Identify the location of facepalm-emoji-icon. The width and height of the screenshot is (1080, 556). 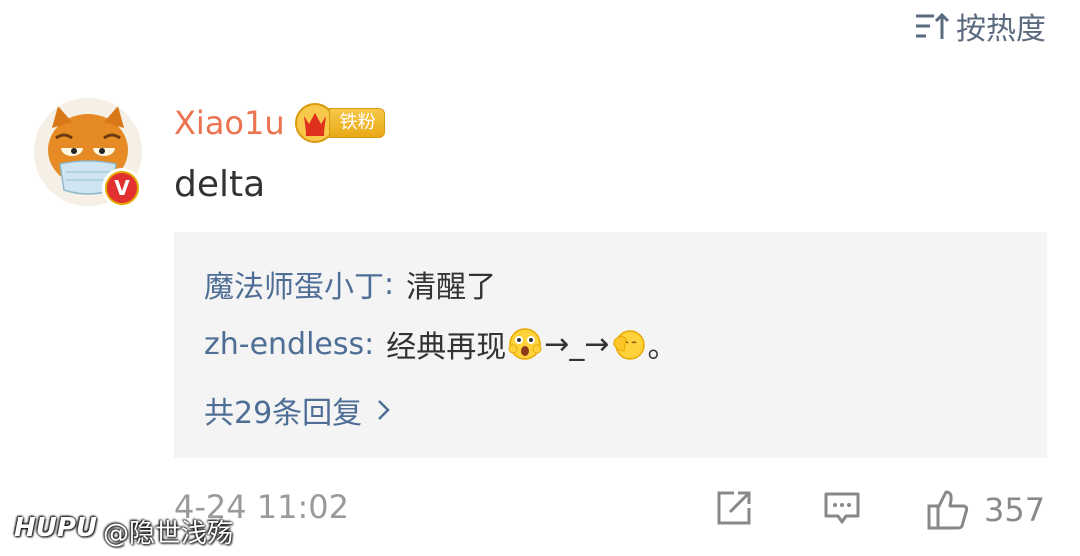
(629, 345).